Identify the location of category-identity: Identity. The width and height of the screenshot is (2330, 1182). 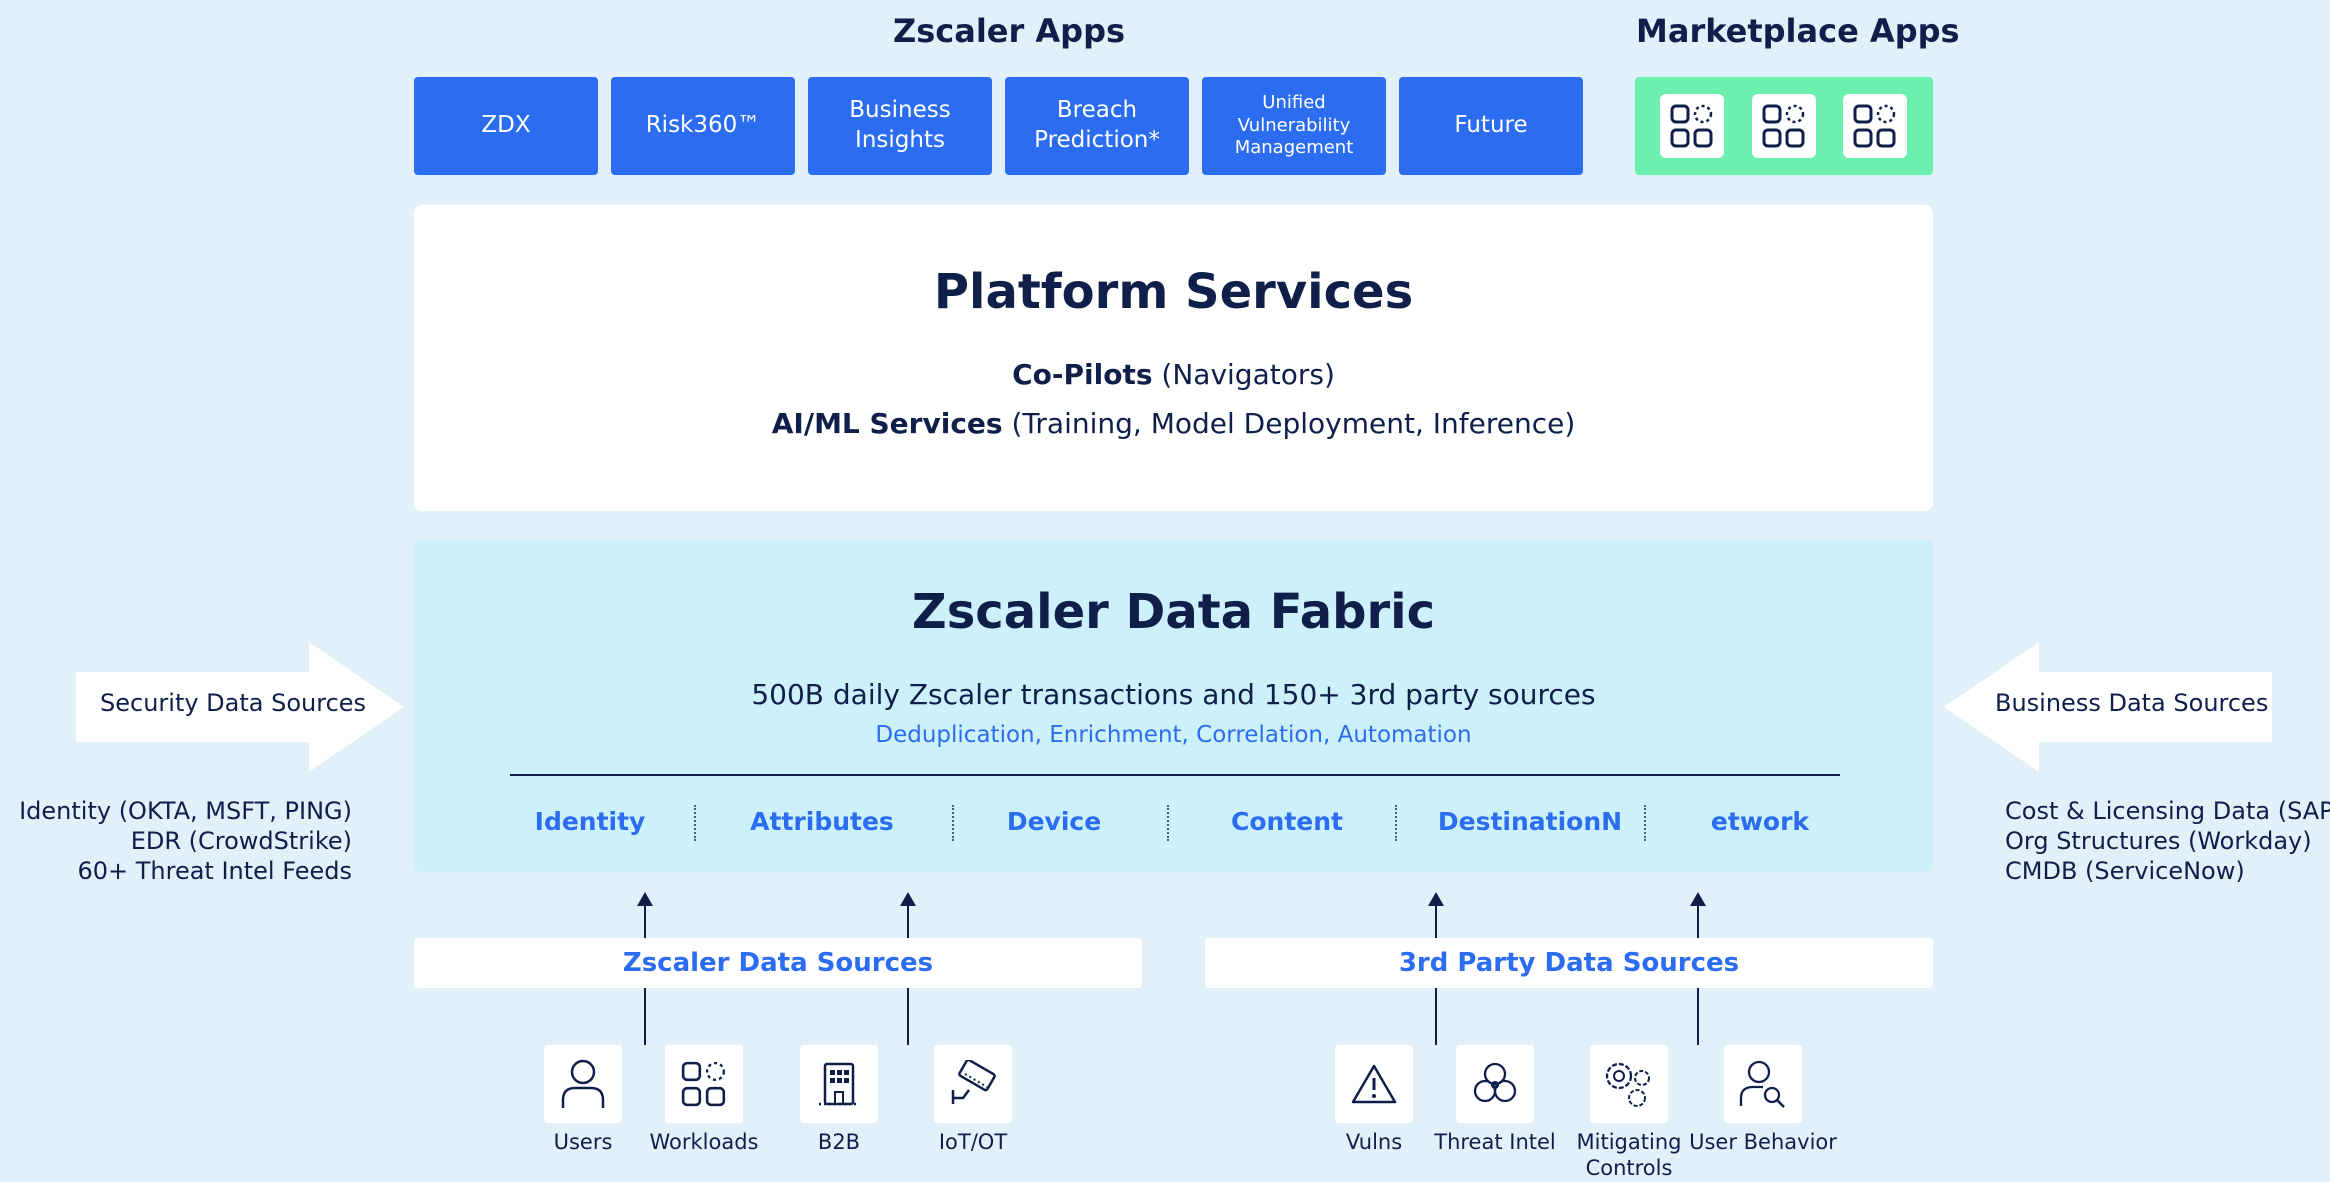
(590, 821).